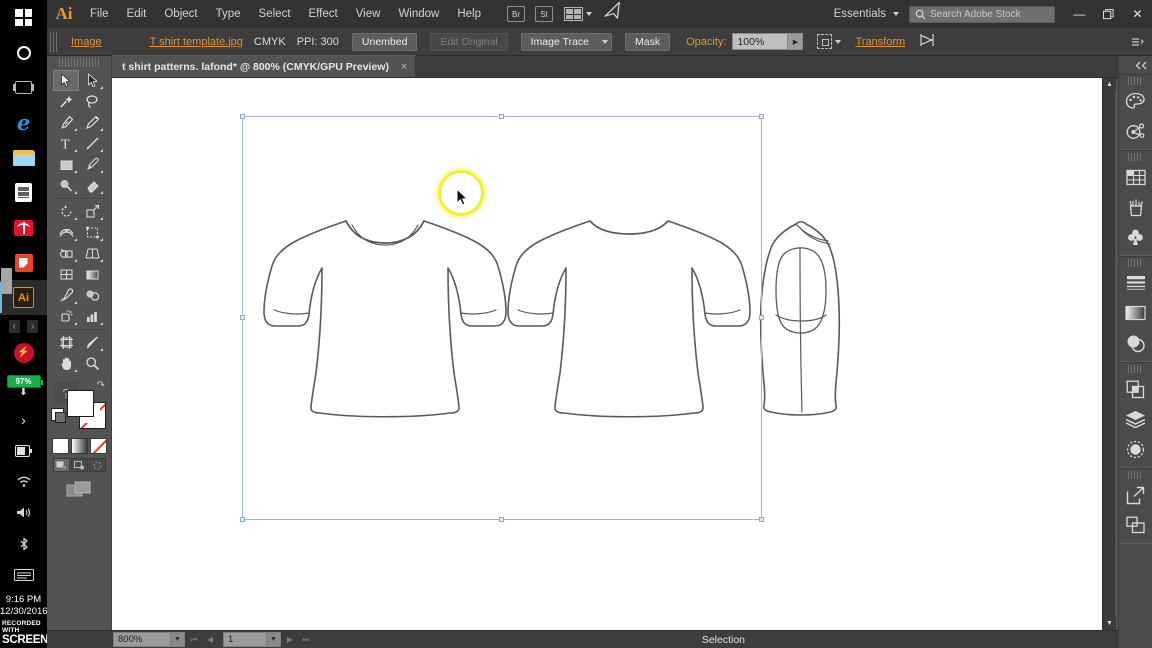 The width and height of the screenshot is (1152, 648). What do you see at coordinates (24, 605) in the screenshot?
I see `taskbar-clock: 9:16 PM 12/30/2016` at bounding box center [24, 605].